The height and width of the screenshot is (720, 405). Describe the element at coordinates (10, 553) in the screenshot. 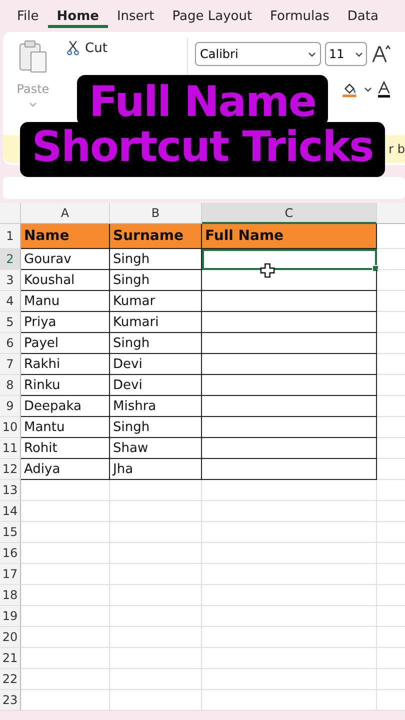

I see `row-header: 16` at that location.